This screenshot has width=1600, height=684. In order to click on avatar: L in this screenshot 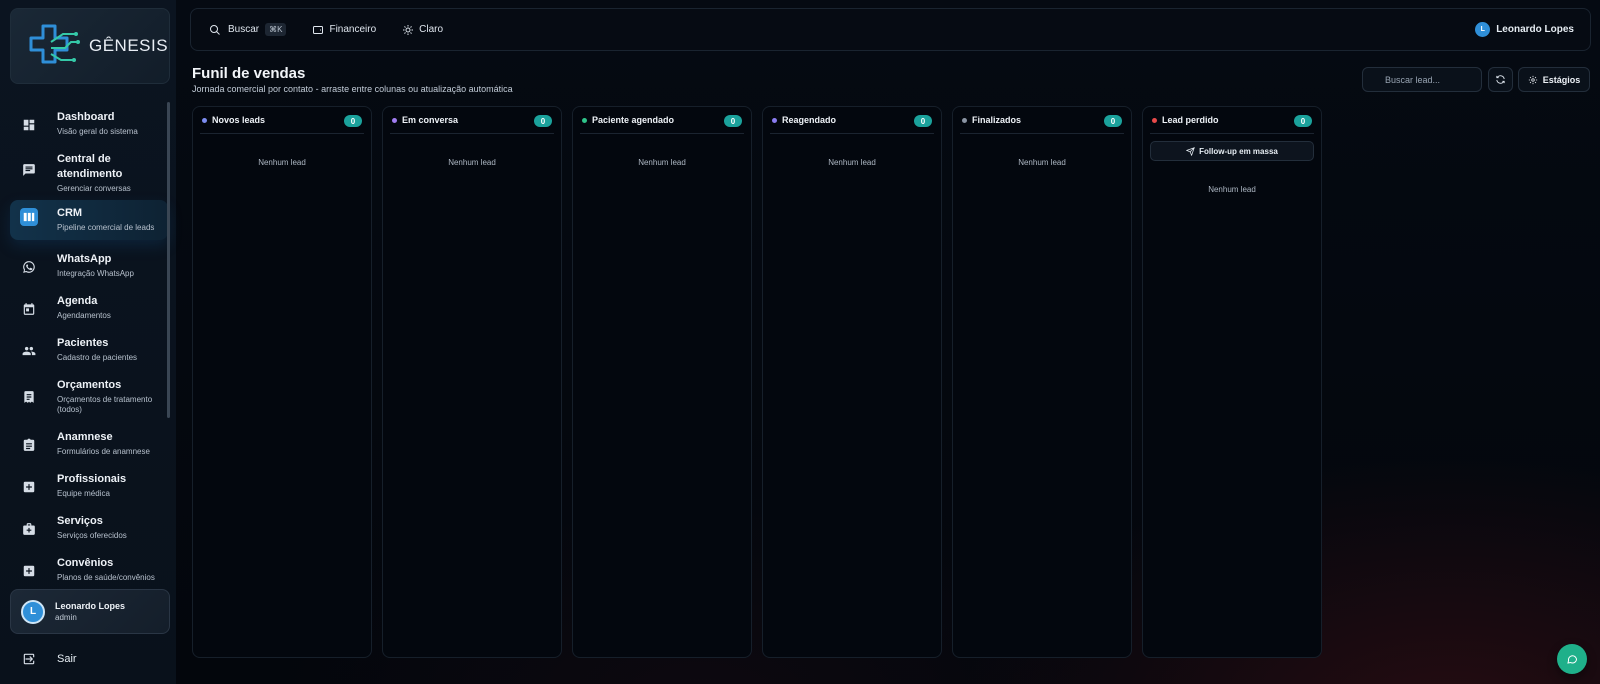, I will do `click(33, 611)`.